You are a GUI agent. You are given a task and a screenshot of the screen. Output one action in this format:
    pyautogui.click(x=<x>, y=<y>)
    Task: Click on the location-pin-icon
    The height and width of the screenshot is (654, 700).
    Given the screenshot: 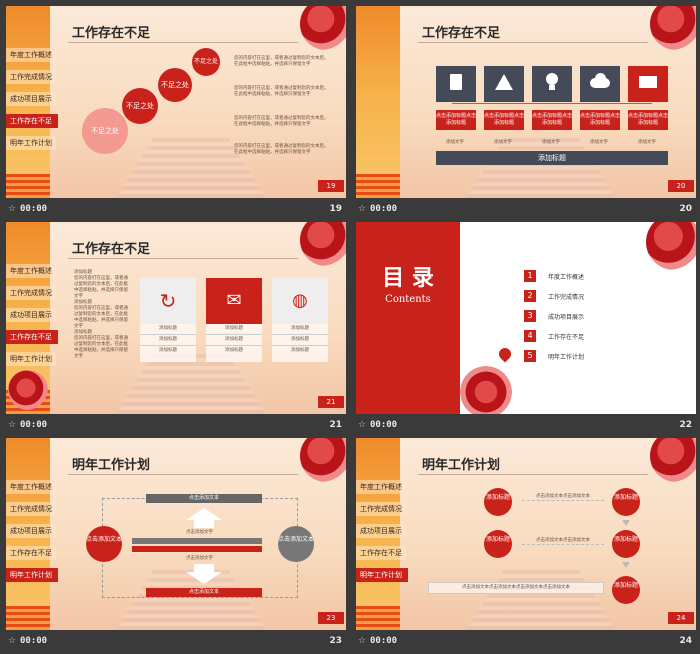 What is the action you would take?
    pyautogui.click(x=505, y=354)
    